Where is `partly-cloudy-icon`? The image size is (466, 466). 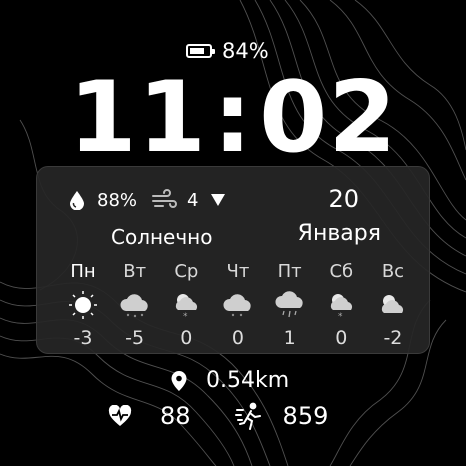 partly-cloudy-icon is located at coordinates (393, 305).